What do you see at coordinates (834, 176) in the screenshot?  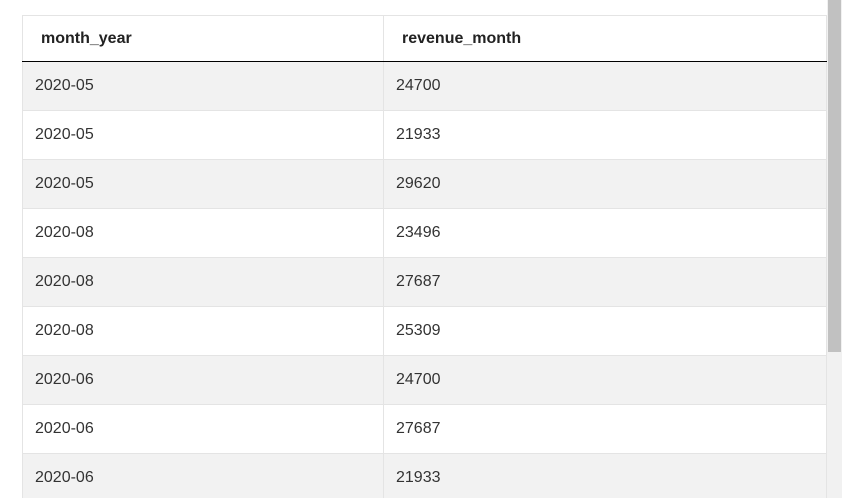 I see `vertical-scrollbar-thumb` at bounding box center [834, 176].